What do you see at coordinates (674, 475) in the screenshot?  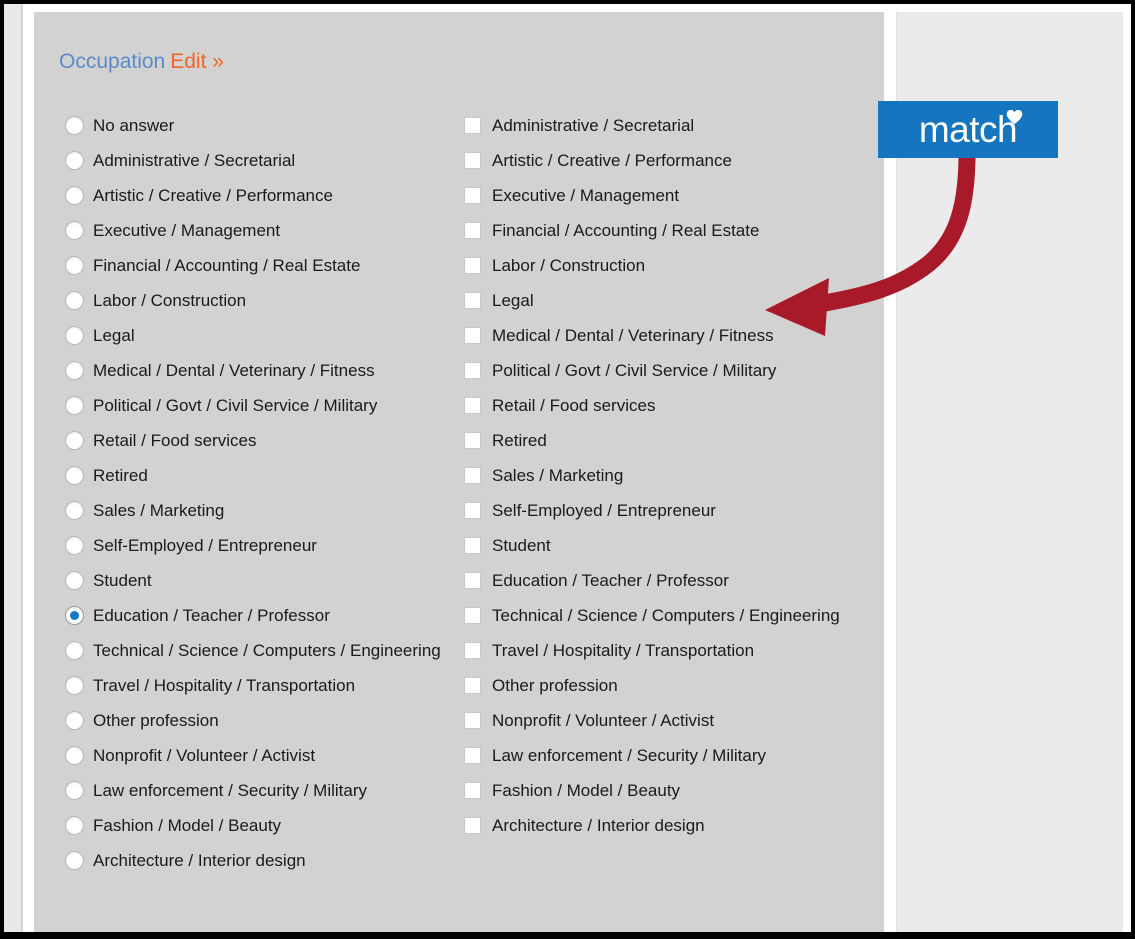 I see `checkbox-option-row: Sales / Marketing` at bounding box center [674, 475].